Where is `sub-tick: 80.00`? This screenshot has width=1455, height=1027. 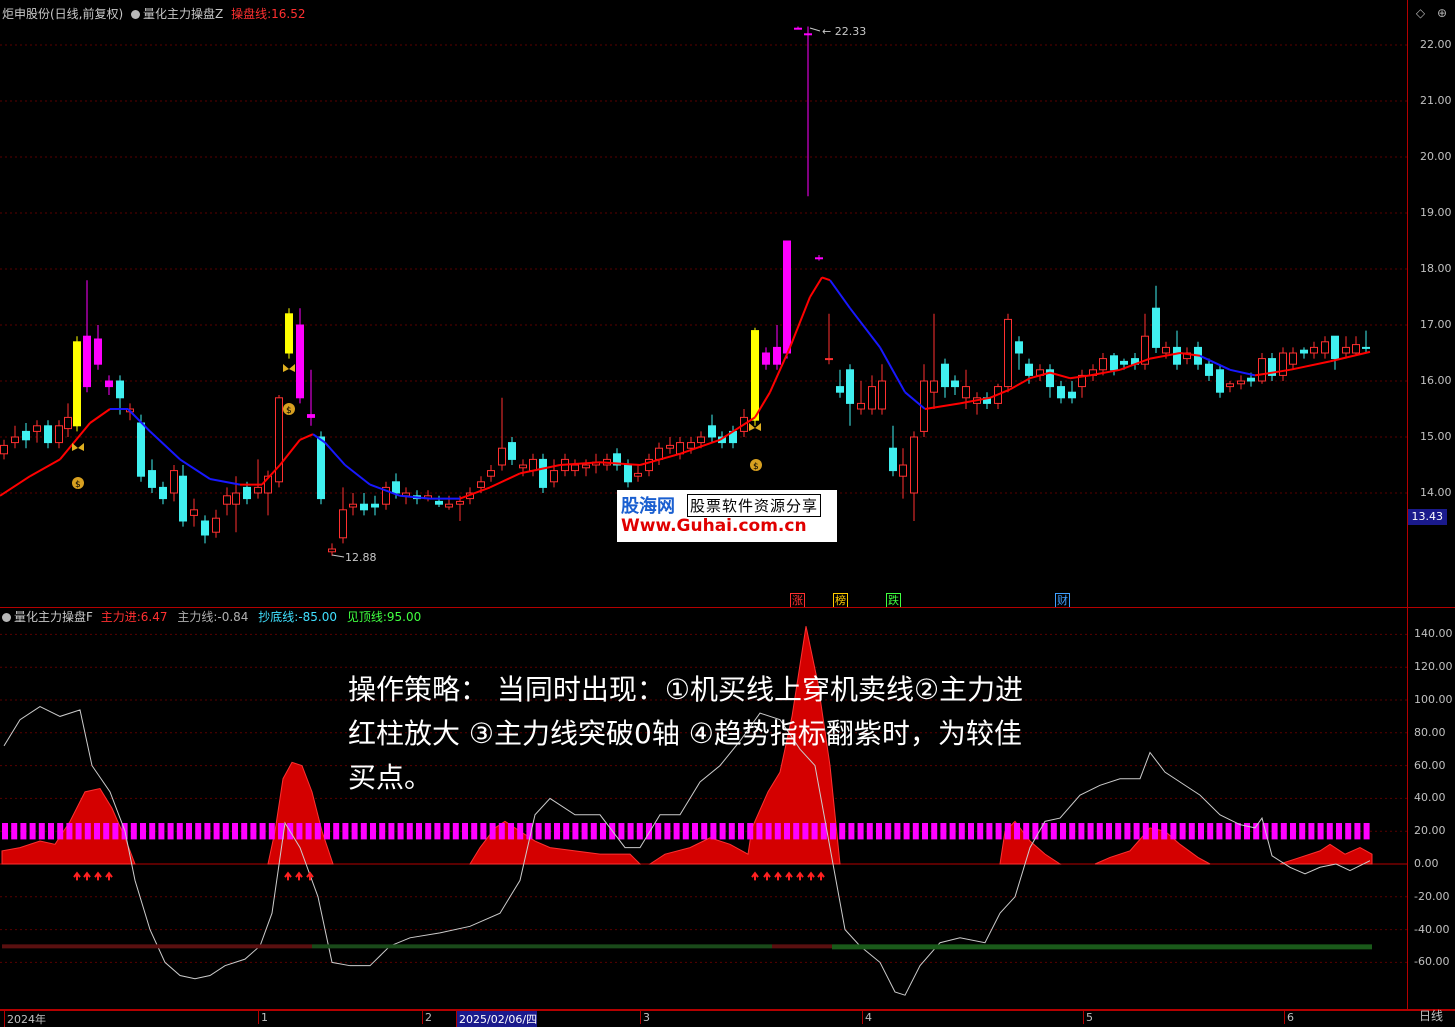
sub-tick: 80.00 is located at coordinates (1430, 732).